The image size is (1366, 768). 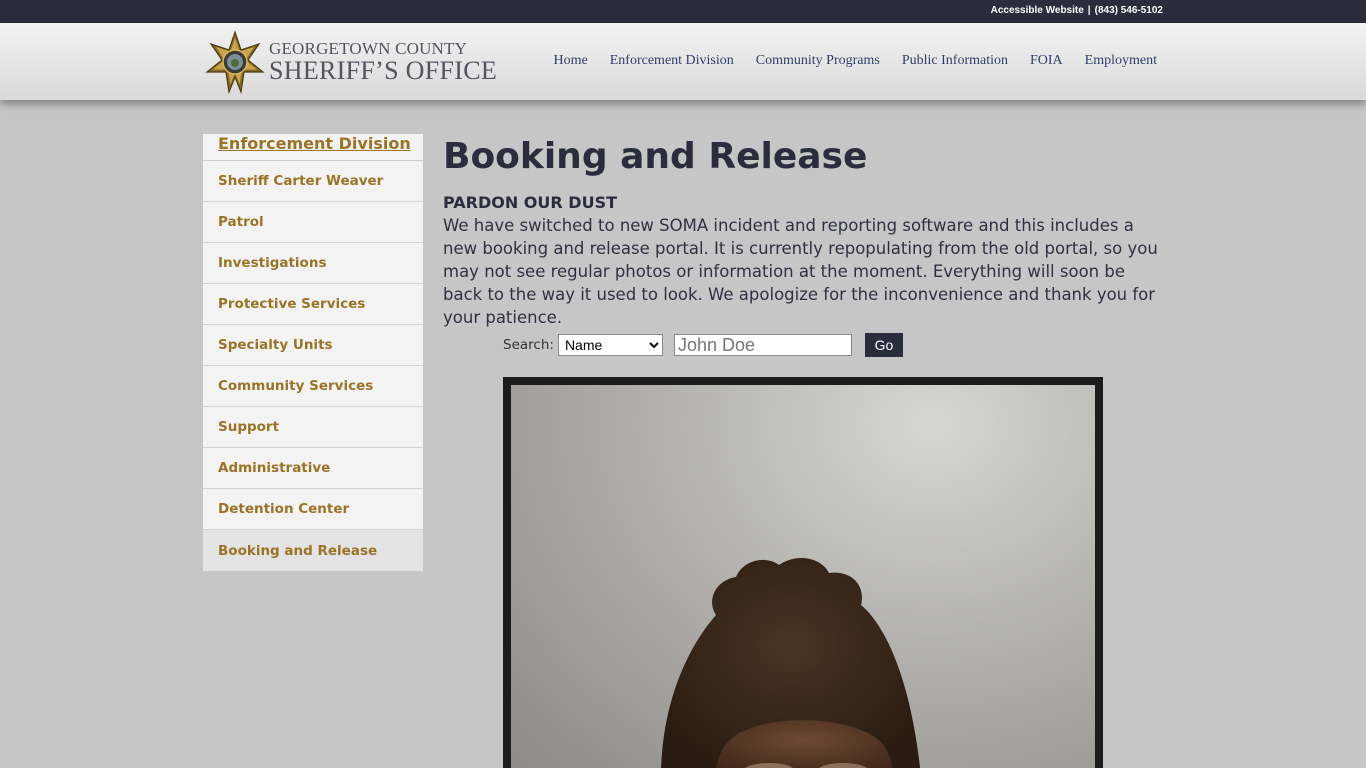 I want to click on utility-links: Accessible Website | (843) 546-5102, so click(x=1077, y=10).